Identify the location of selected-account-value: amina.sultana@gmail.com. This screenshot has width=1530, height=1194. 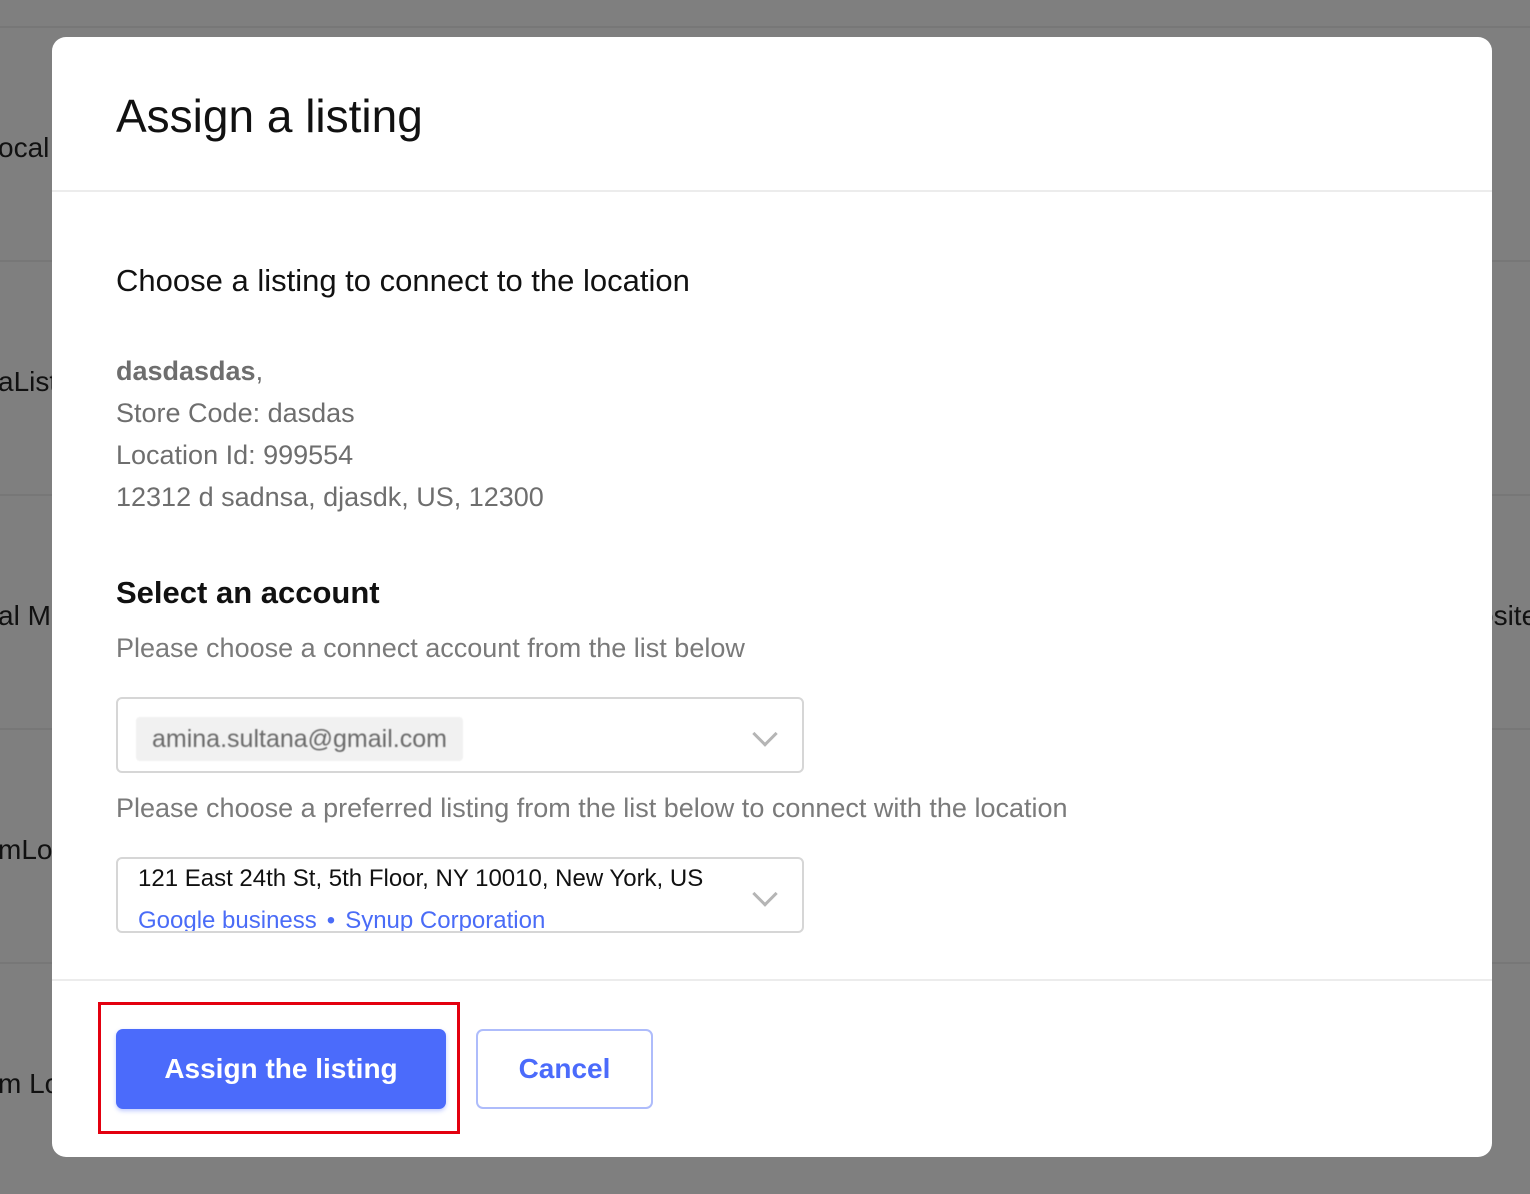
(299, 739).